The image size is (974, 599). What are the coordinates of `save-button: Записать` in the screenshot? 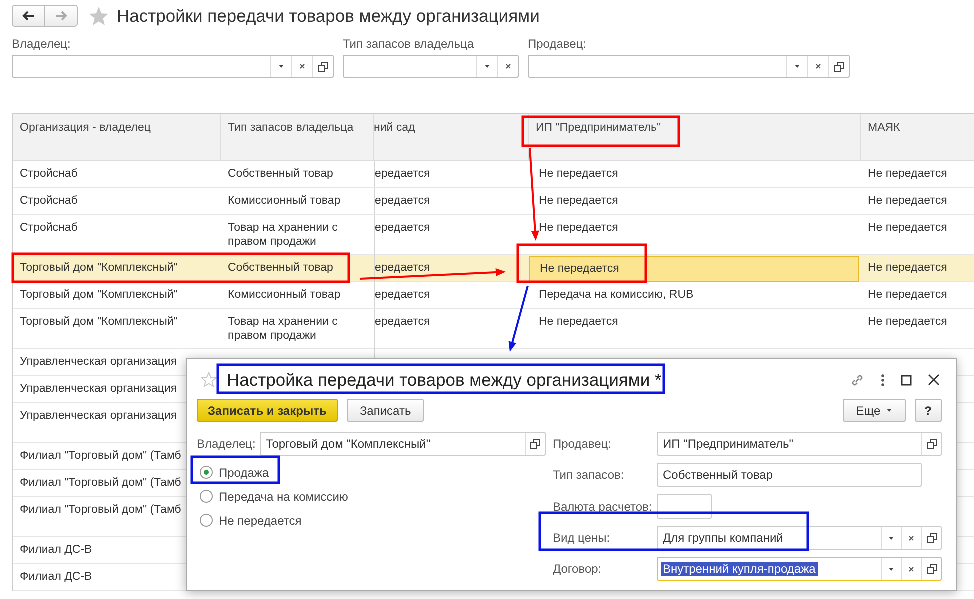 It's located at (385, 410).